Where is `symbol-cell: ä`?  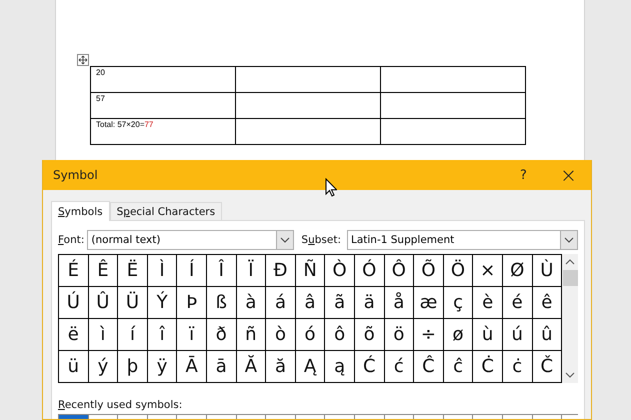 symbol-cell: ä is located at coordinates (369, 303).